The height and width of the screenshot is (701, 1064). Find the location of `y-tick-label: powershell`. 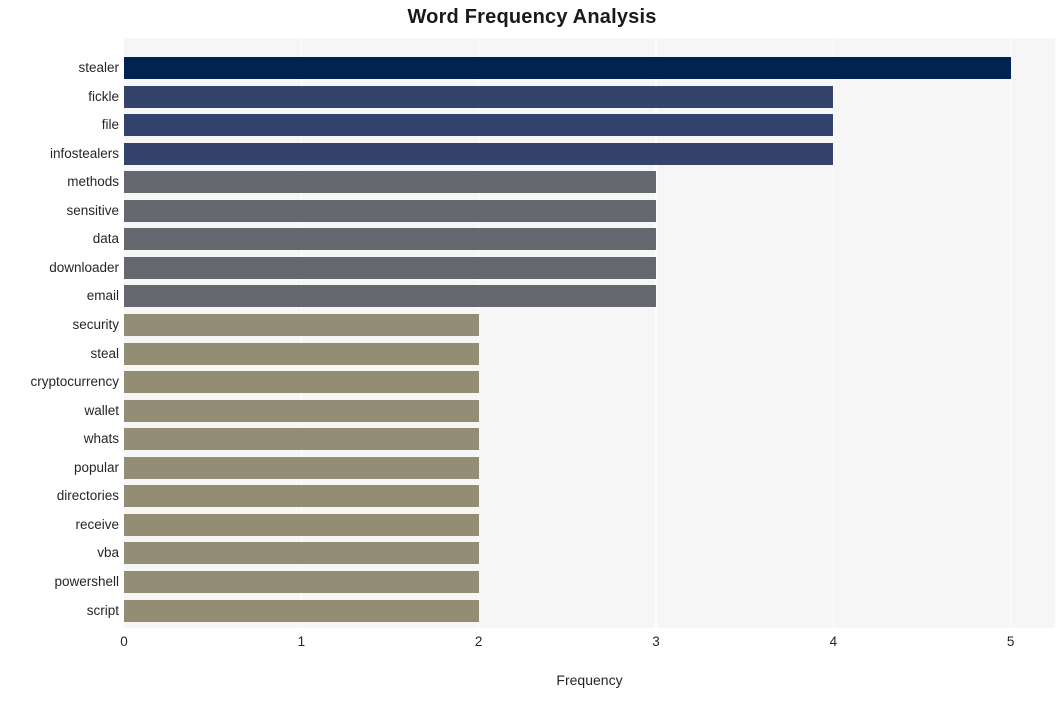

y-tick-label: powershell is located at coordinates (86, 582).